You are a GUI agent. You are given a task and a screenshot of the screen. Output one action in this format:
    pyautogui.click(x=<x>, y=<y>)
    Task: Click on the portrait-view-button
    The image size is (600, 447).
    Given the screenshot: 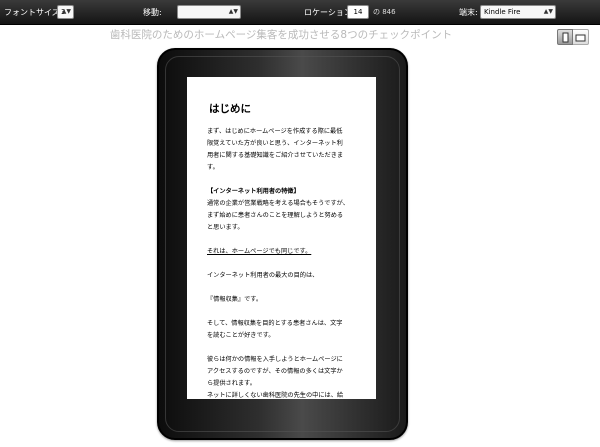 What is the action you would take?
    pyautogui.click(x=565, y=37)
    